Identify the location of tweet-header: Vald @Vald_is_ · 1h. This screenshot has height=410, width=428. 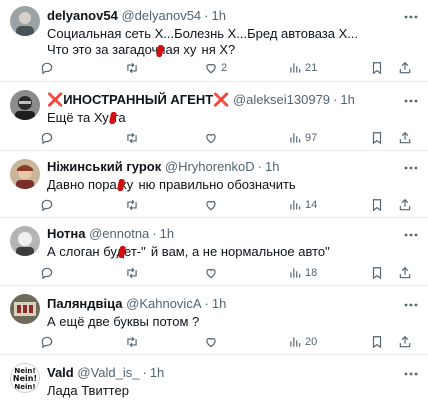
(225, 373).